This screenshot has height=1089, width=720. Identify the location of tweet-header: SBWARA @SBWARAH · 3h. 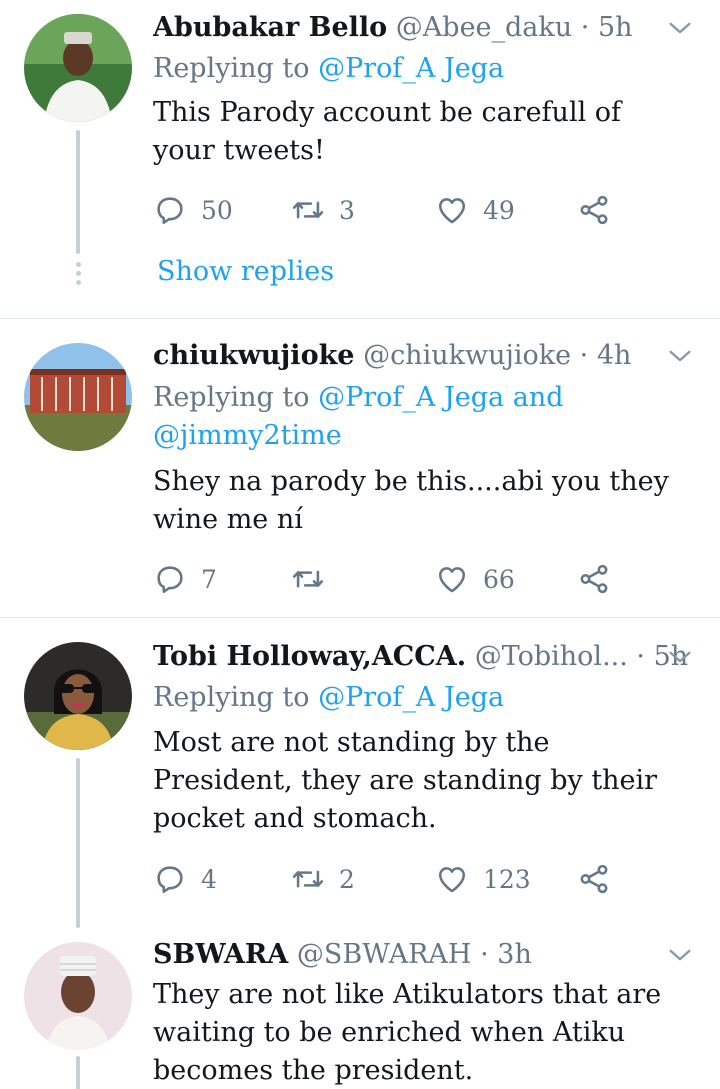
(421, 955).